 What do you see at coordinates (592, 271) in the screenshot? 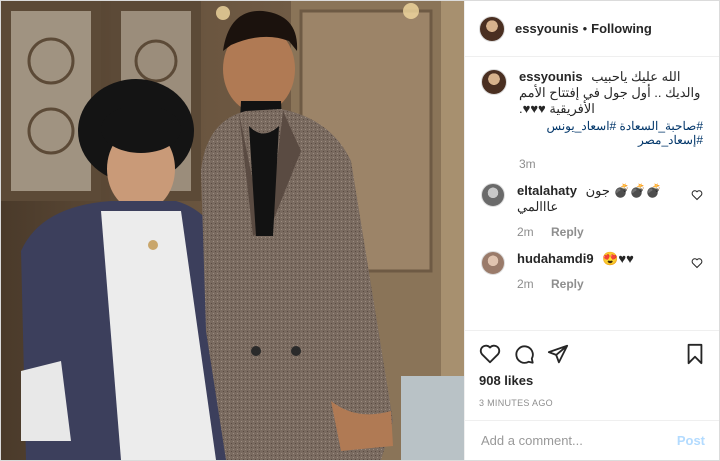
I see `list-item: hudahamdi9 😍♥♥ 2m Reply` at bounding box center [592, 271].